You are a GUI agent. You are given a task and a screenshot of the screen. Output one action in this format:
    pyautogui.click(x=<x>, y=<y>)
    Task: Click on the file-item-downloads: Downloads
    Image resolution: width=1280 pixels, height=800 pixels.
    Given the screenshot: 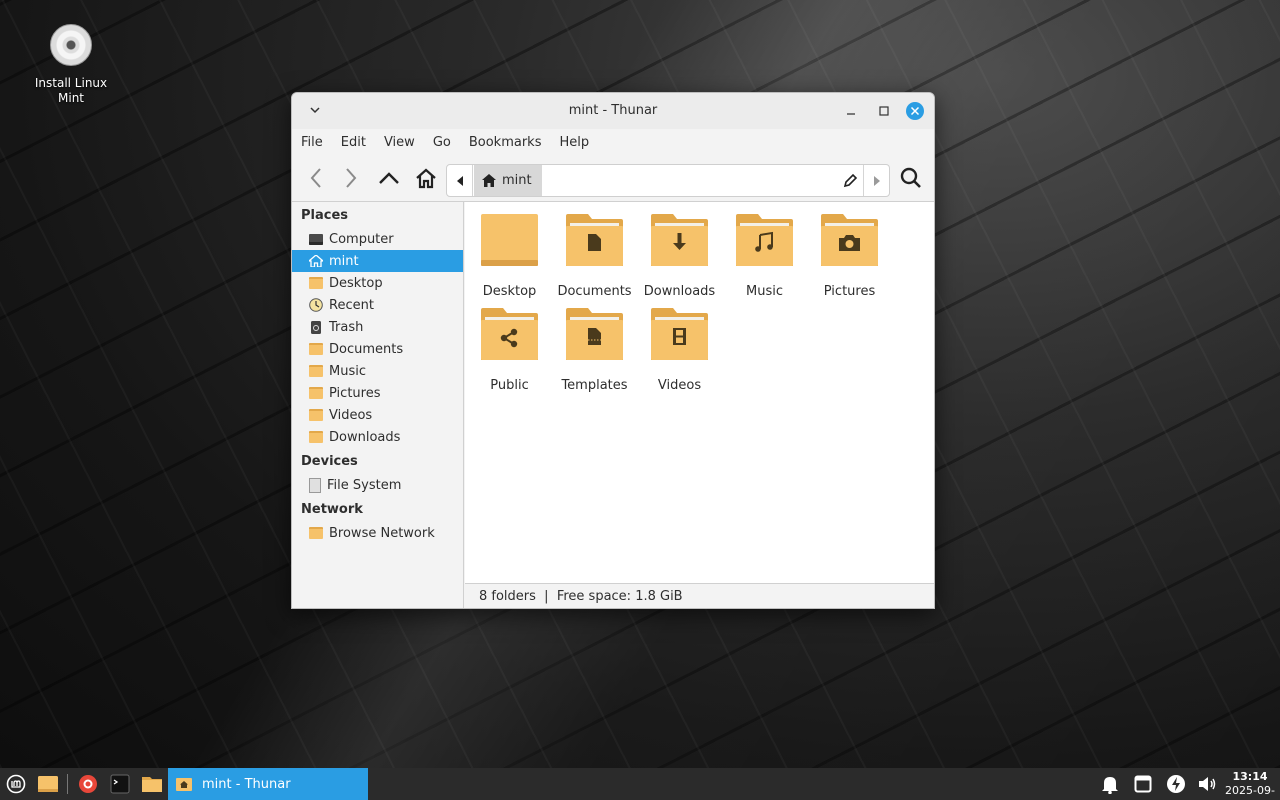 What is the action you would take?
    pyautogui.click(x=679, y=256)
    